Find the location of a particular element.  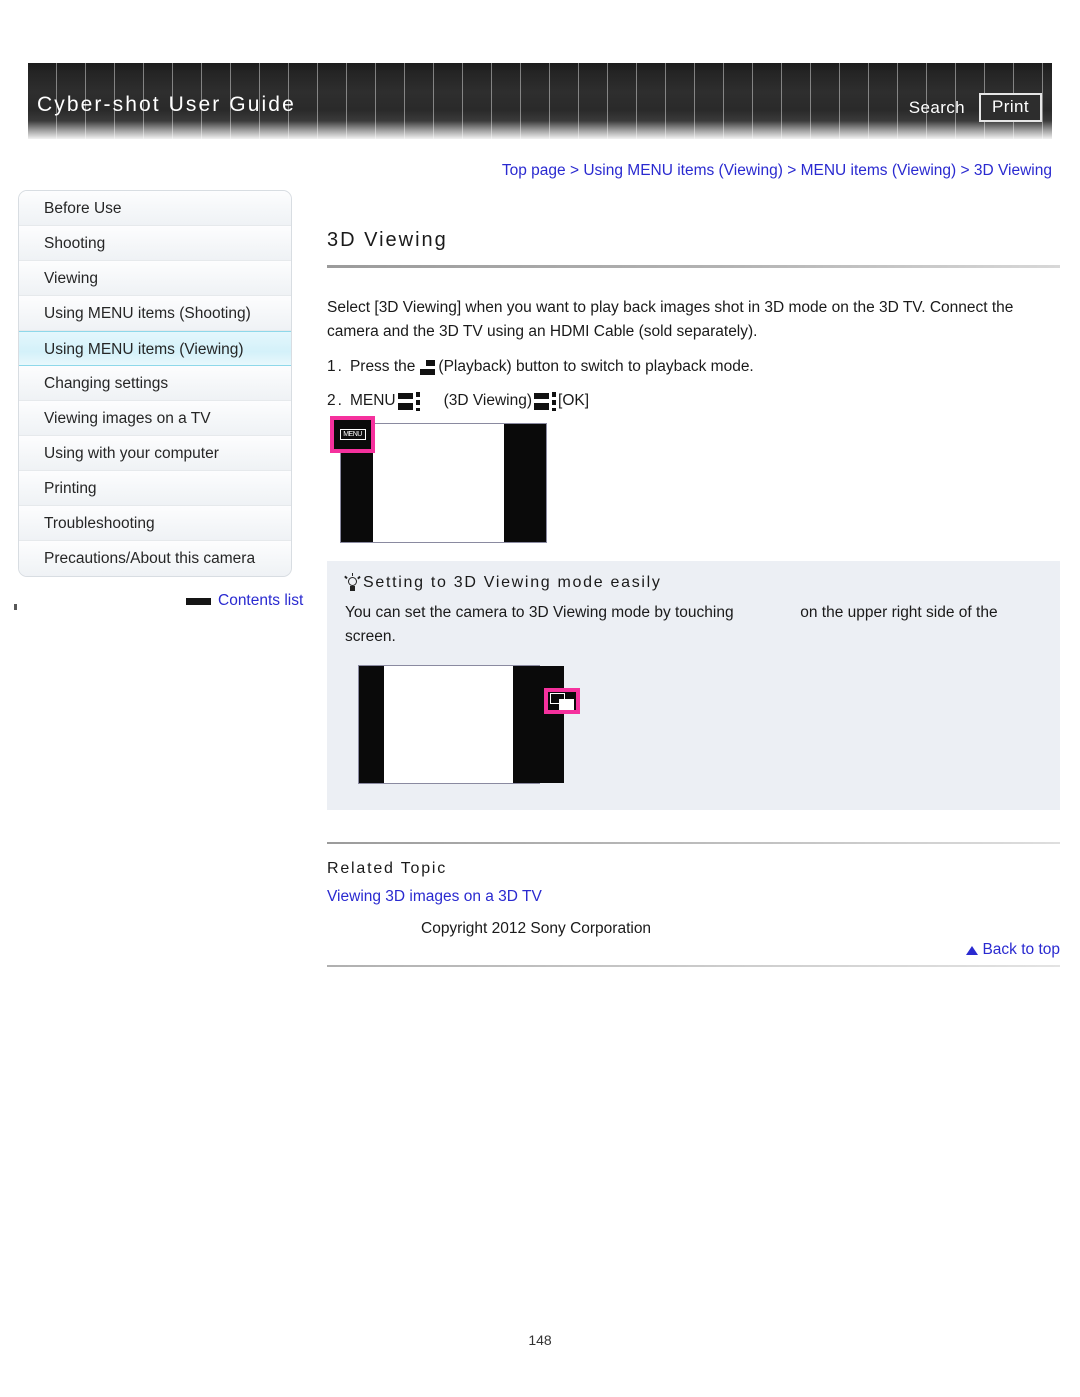

lightbulb-icon is located at coordinates (352, 582).